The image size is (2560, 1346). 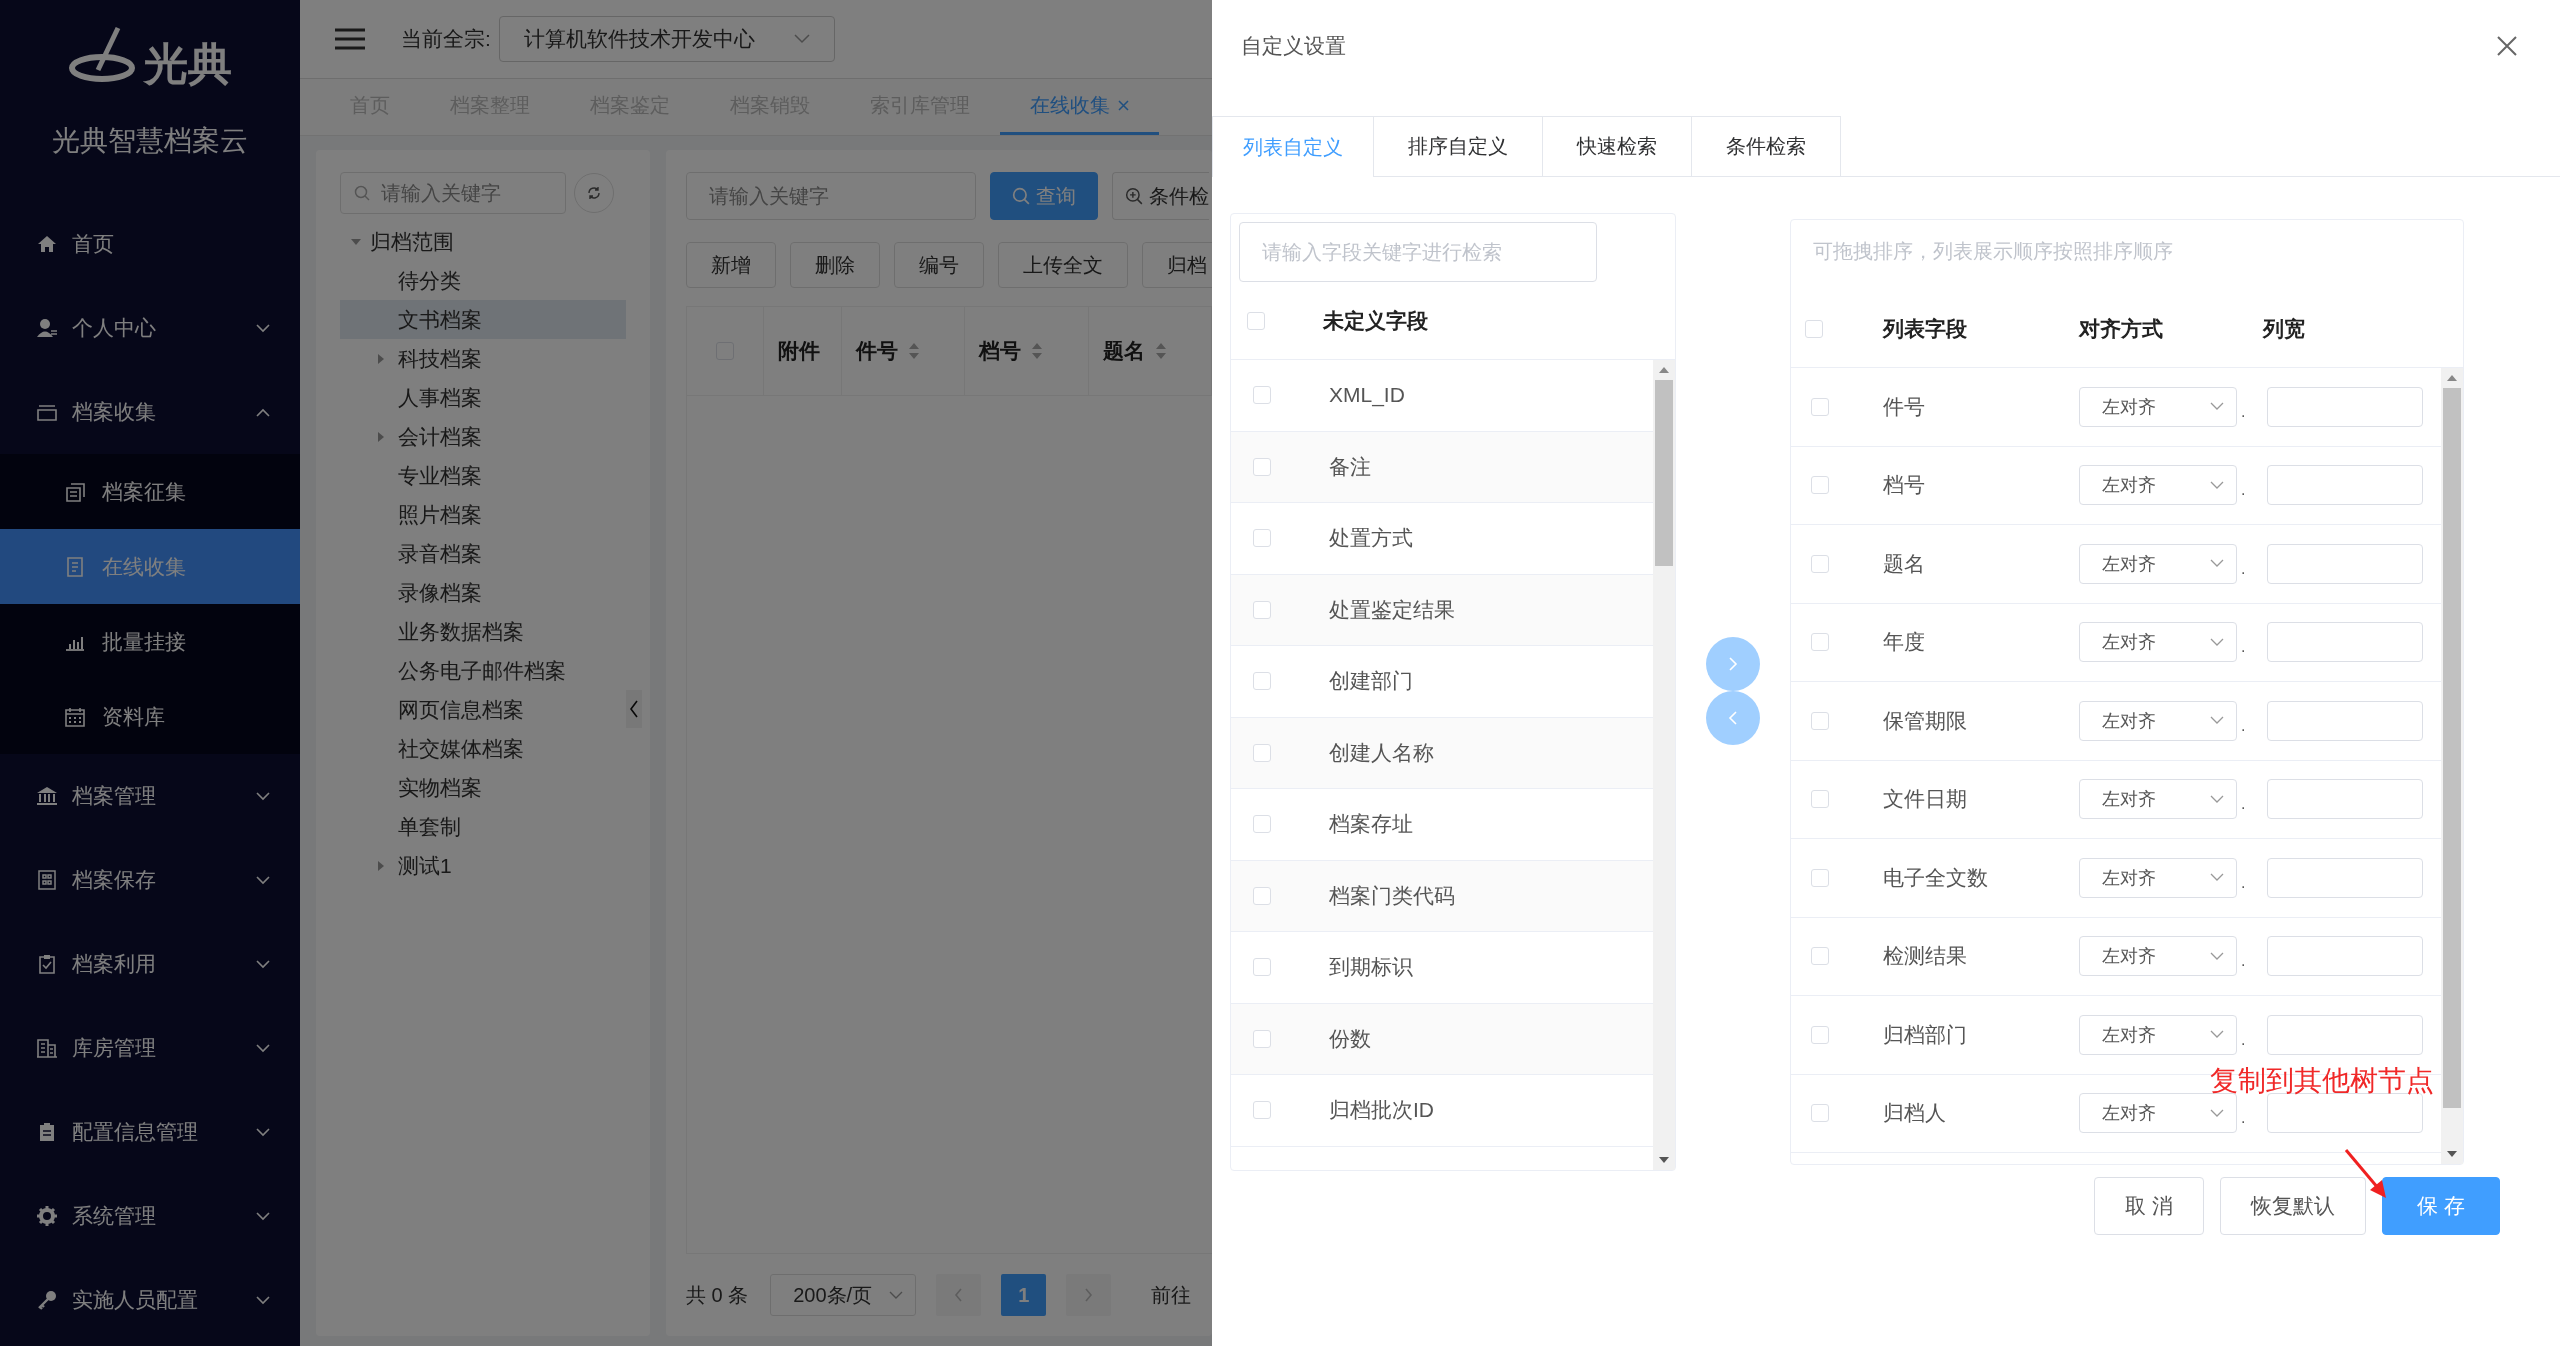 What do you see at coordinates (483, 358) in the screenshot?
I see `tree-node: 科技档案` at bounding box center [483, 358].